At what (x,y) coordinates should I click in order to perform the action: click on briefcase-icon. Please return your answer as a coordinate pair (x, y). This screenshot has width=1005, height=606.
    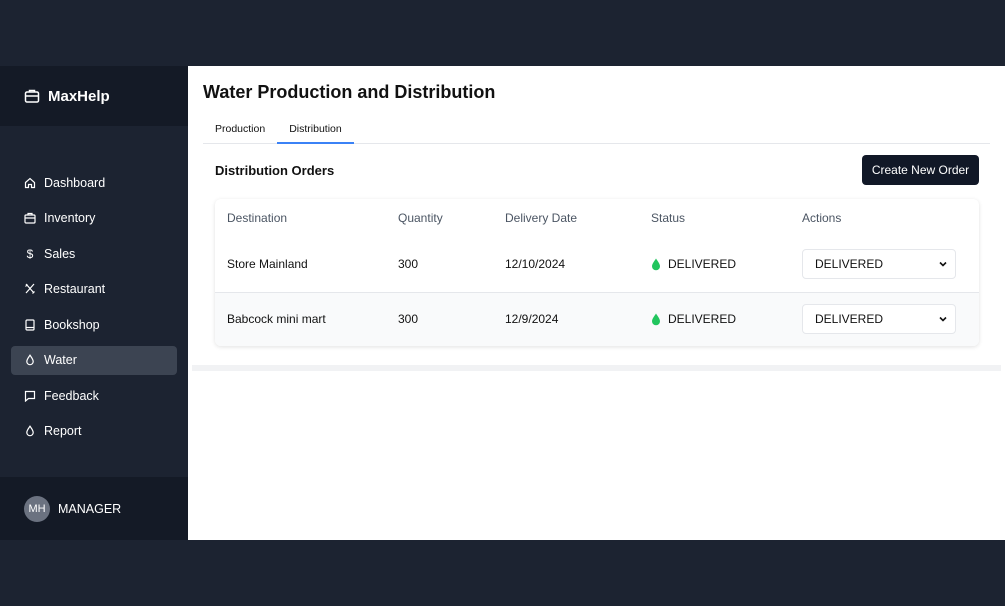
    Looking at the image, I should click on (32, 96).